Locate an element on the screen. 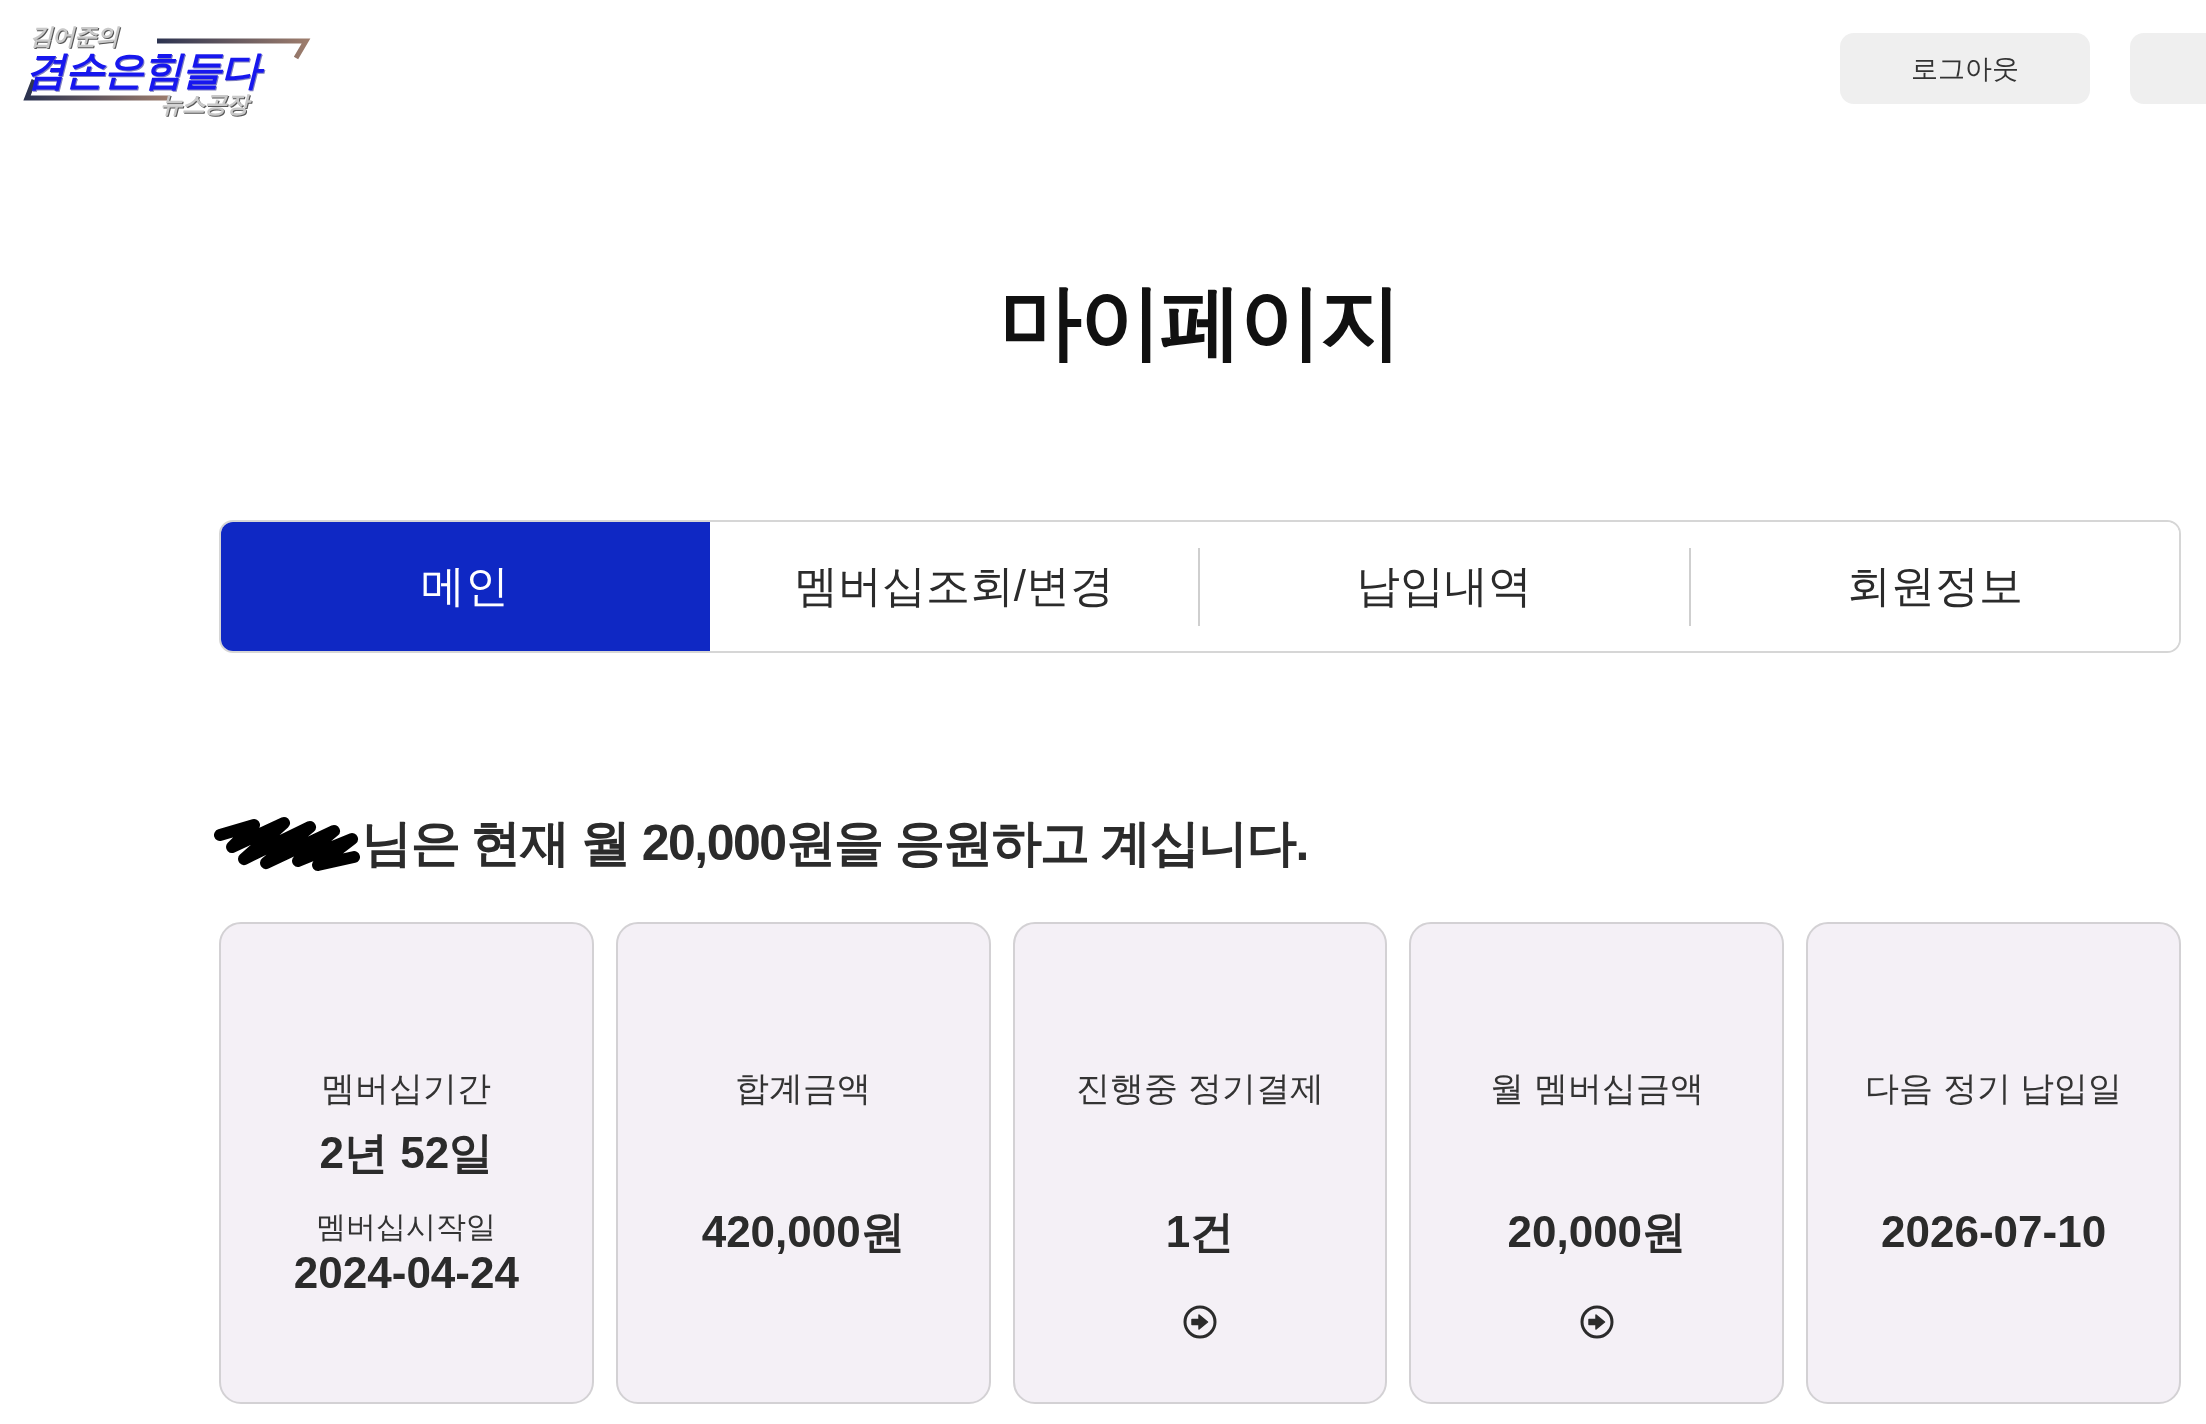  card-value: 2년 52일 is located at coordinates (406, 1153).